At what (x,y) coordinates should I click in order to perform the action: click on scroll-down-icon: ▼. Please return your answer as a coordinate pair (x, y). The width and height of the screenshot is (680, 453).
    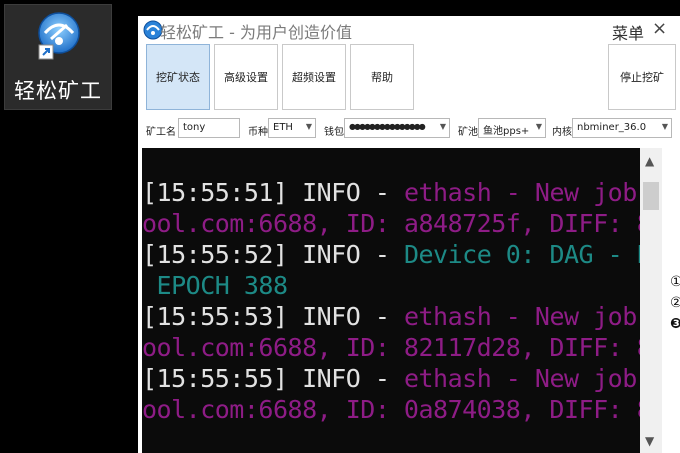
    Looking at the image, I should click on (649, 441).